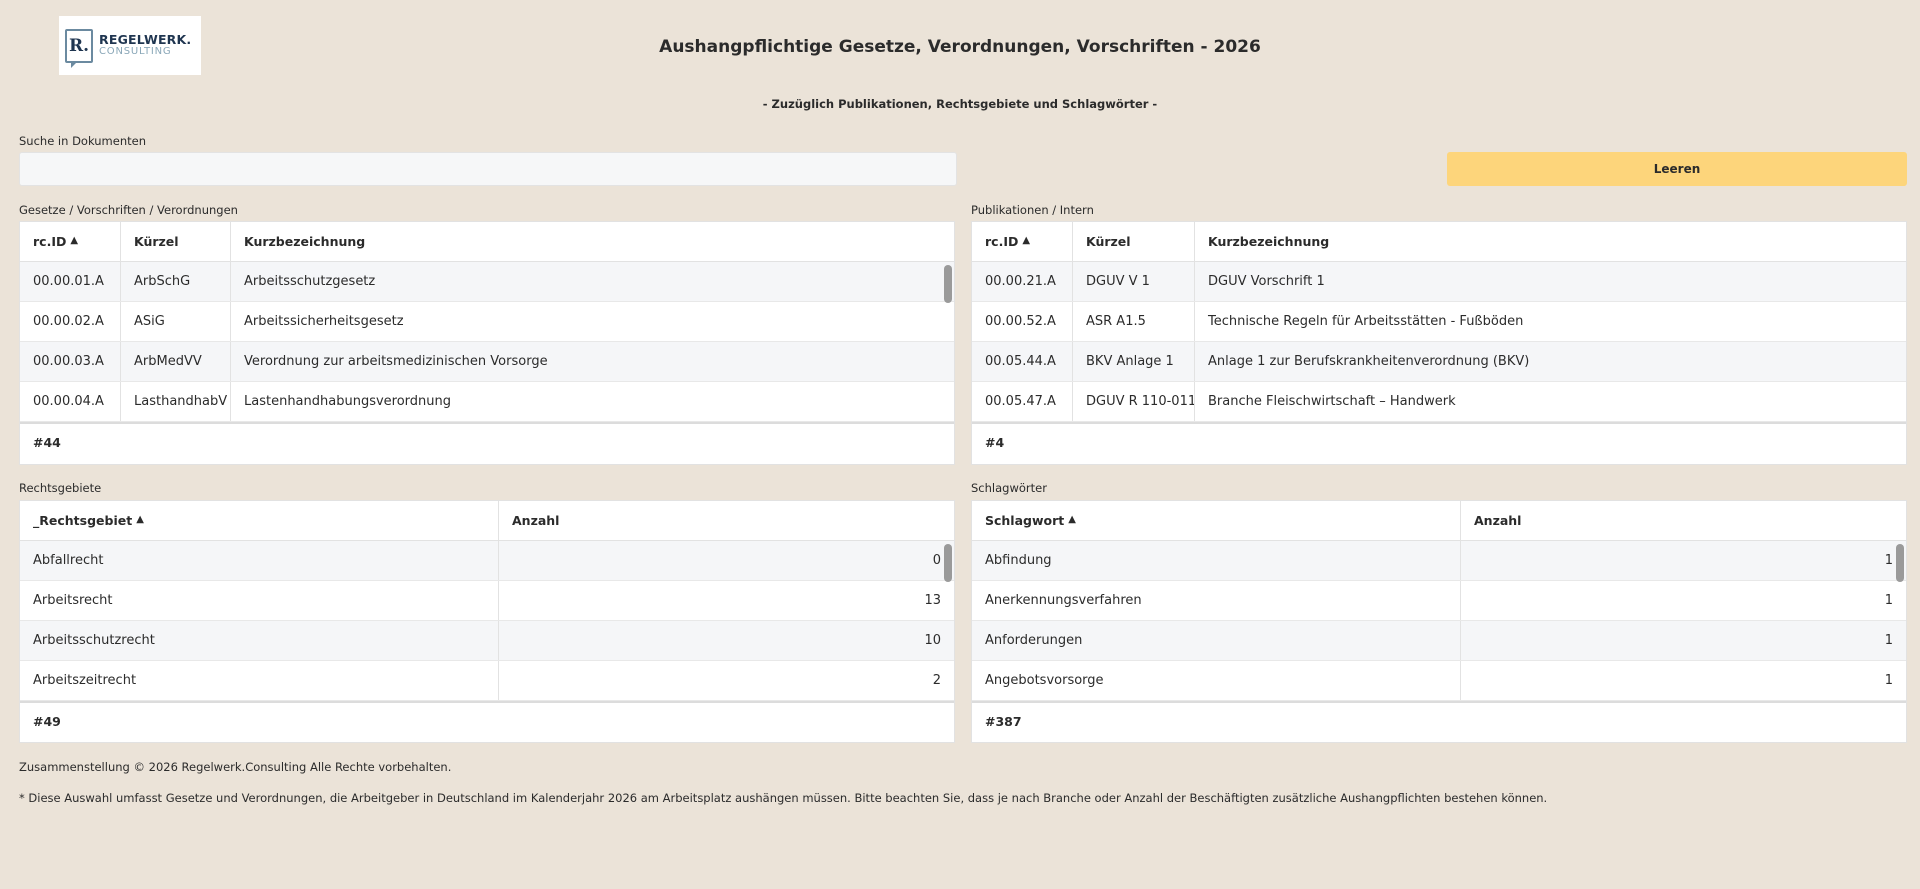  What do you see at coordinates (1032, 210) in the screenshot?
I see `publications-label: Publikationen / Intern` at bounding box center [1032, 210].